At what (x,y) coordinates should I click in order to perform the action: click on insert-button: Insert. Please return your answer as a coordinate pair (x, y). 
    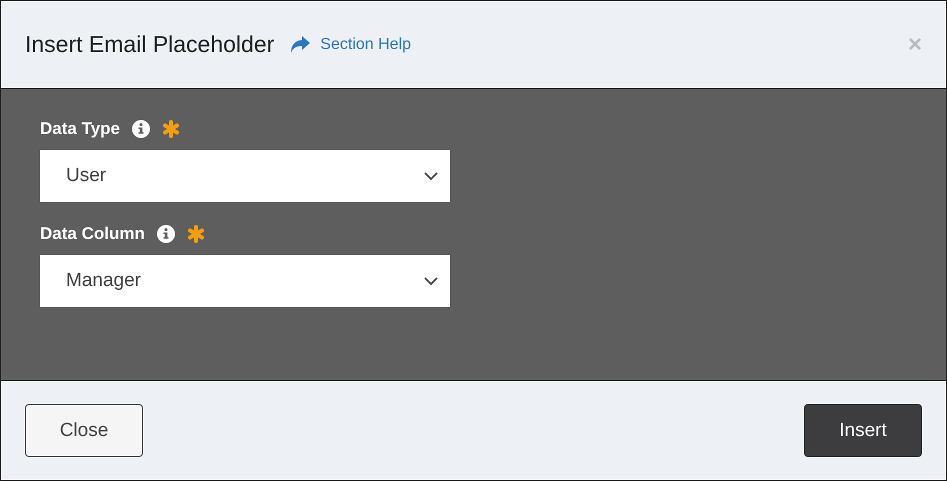
    Looking at the image, I should click on (863, 430).